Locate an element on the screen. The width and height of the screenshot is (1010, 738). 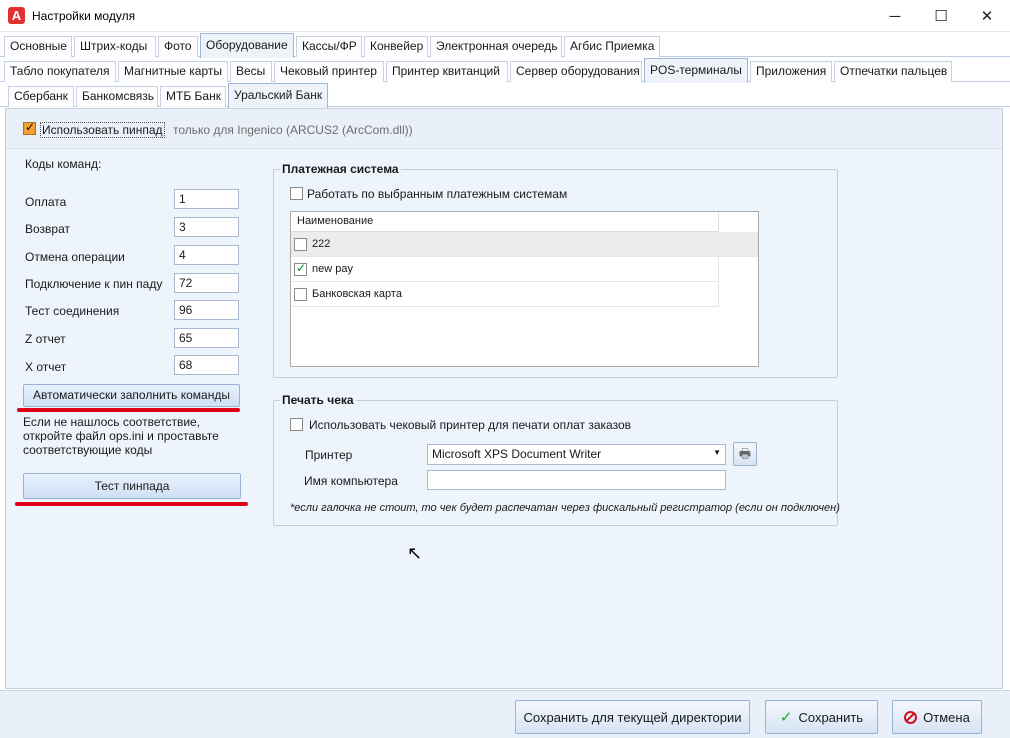
save-label: Сохранить is located at coordinates (831, 717).